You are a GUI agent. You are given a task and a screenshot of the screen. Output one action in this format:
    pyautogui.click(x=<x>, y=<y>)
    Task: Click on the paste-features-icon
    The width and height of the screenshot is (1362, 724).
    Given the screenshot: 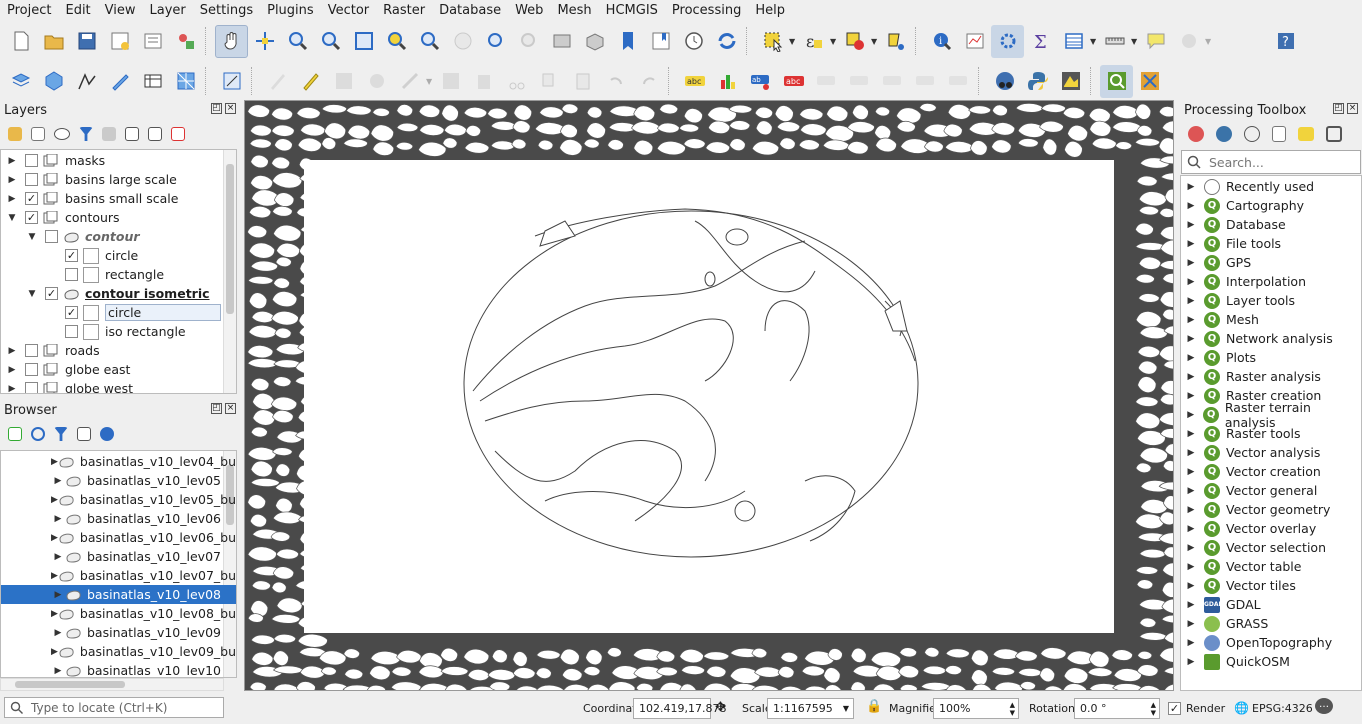 What is the action you would take?
    pyautogui.click(x=582, y=81)
    